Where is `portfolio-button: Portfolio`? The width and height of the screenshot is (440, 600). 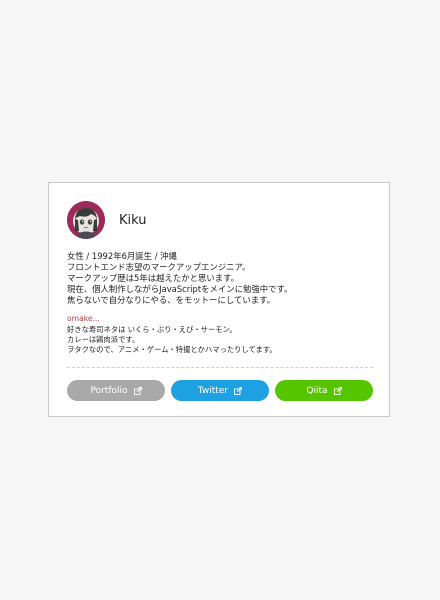 portfolio-button: Portfolio is located at coordinates (116, 390).